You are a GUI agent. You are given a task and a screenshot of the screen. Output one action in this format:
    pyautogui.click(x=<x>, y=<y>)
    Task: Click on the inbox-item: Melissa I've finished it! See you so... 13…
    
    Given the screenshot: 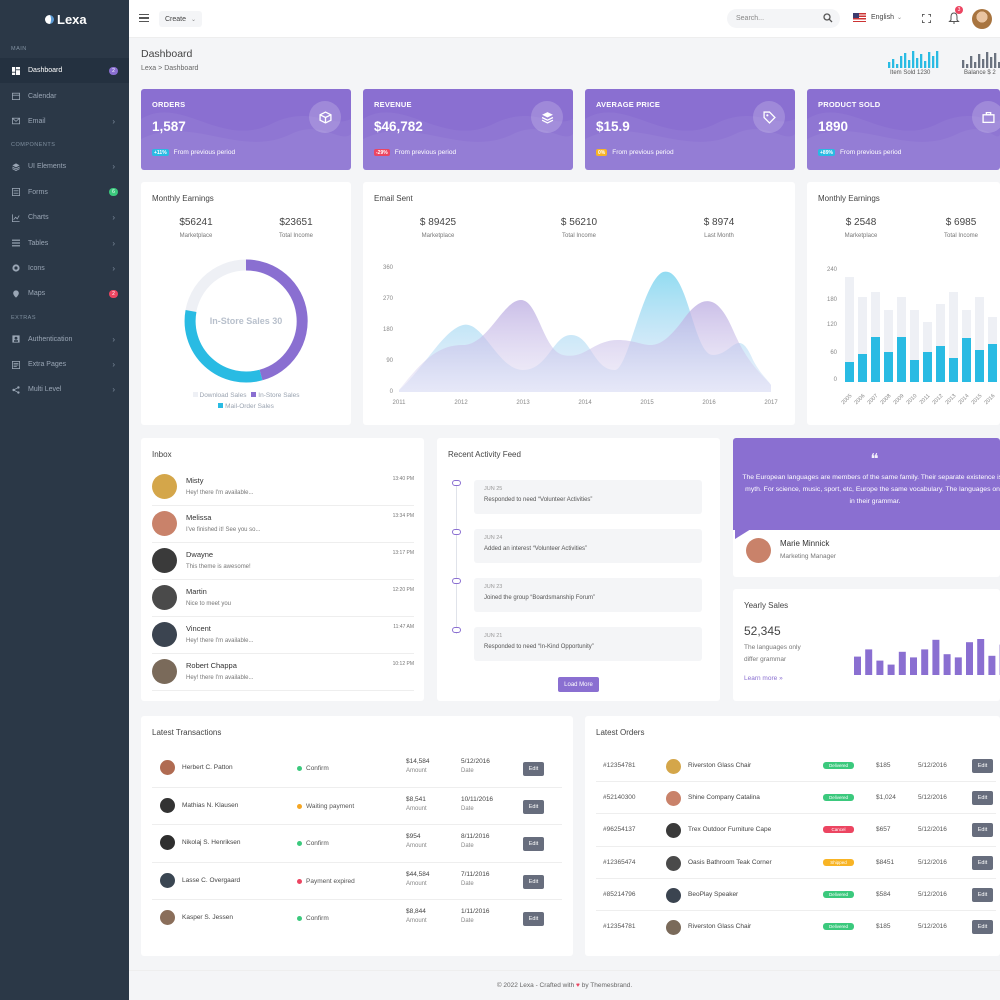 What is the action you would take?
    pyautogui.click(x=283, y=524)
    